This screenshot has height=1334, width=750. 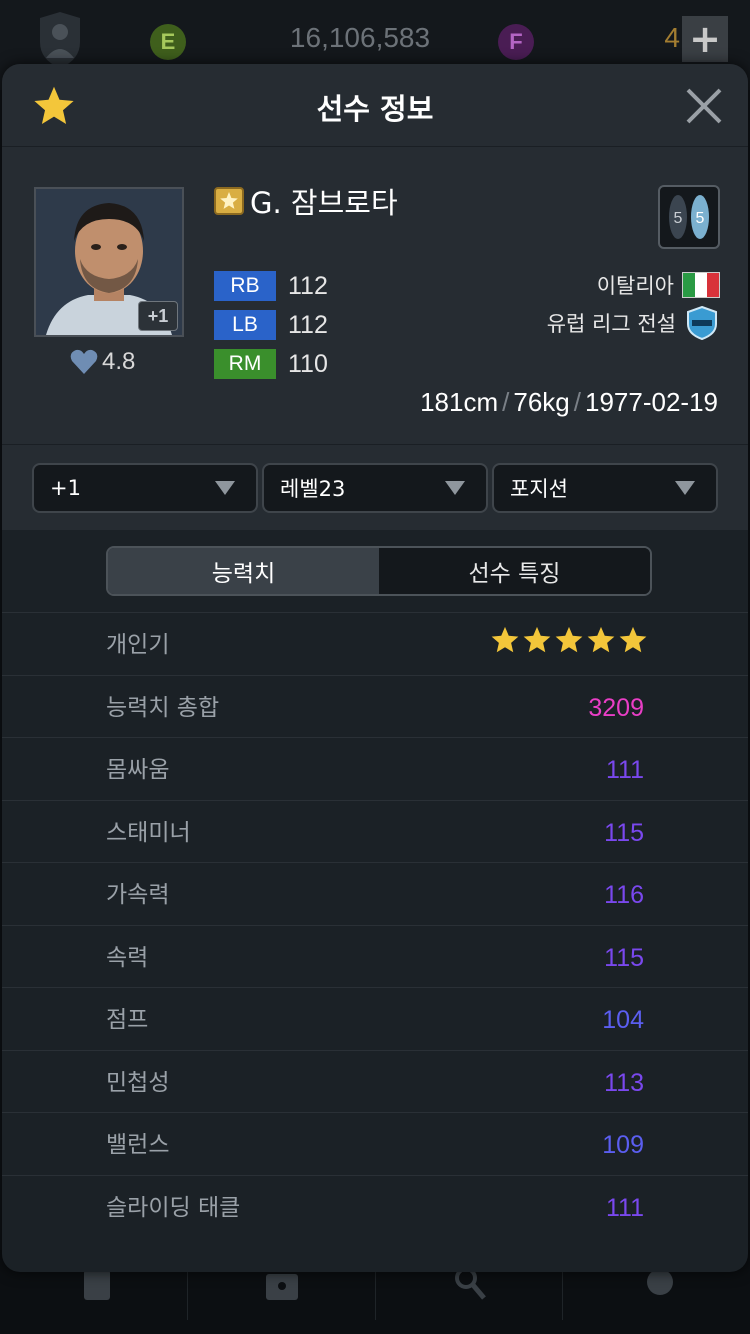 I want to click on info-tabs: 능력치 선수 특징, so click(x=379, y=571).